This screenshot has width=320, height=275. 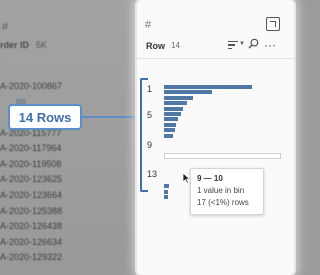 I want to click on histogram-bar-highlighted, so click(x=222, y=156).